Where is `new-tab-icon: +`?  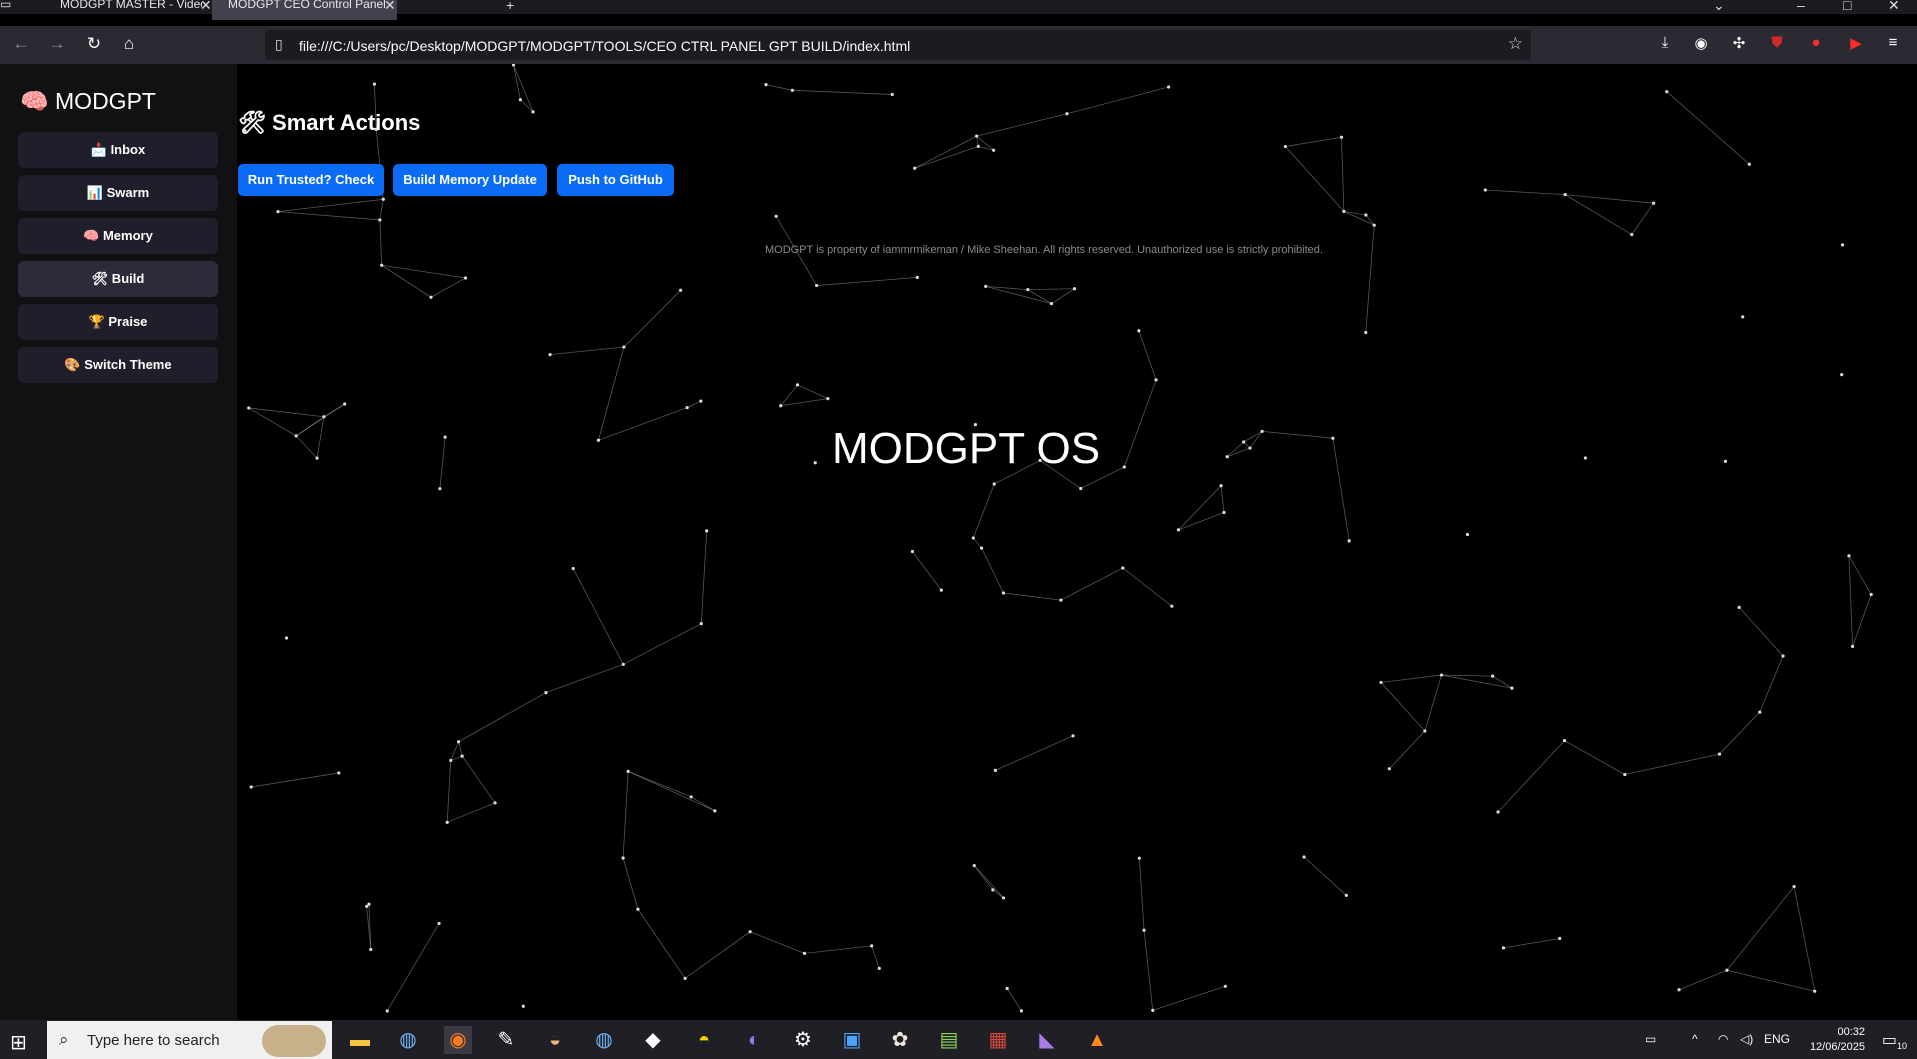
new-tab-icon: + is located at coordinates (510, 6).